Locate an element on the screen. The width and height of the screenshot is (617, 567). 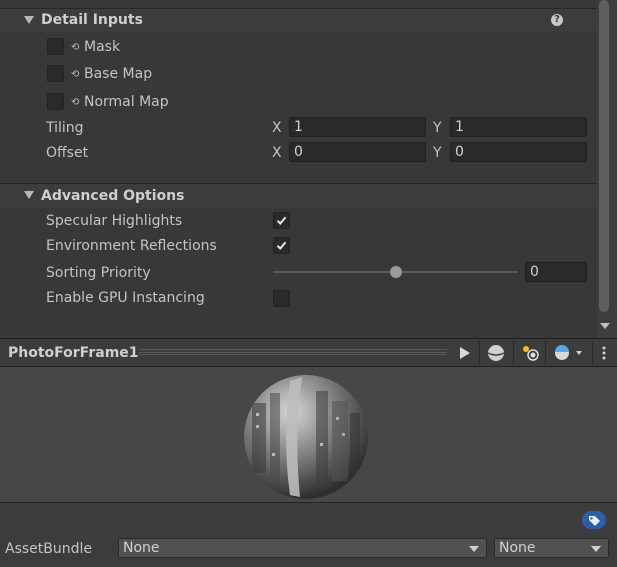
sorting-priority-slider-thumb is located at coordinates (395, 272).